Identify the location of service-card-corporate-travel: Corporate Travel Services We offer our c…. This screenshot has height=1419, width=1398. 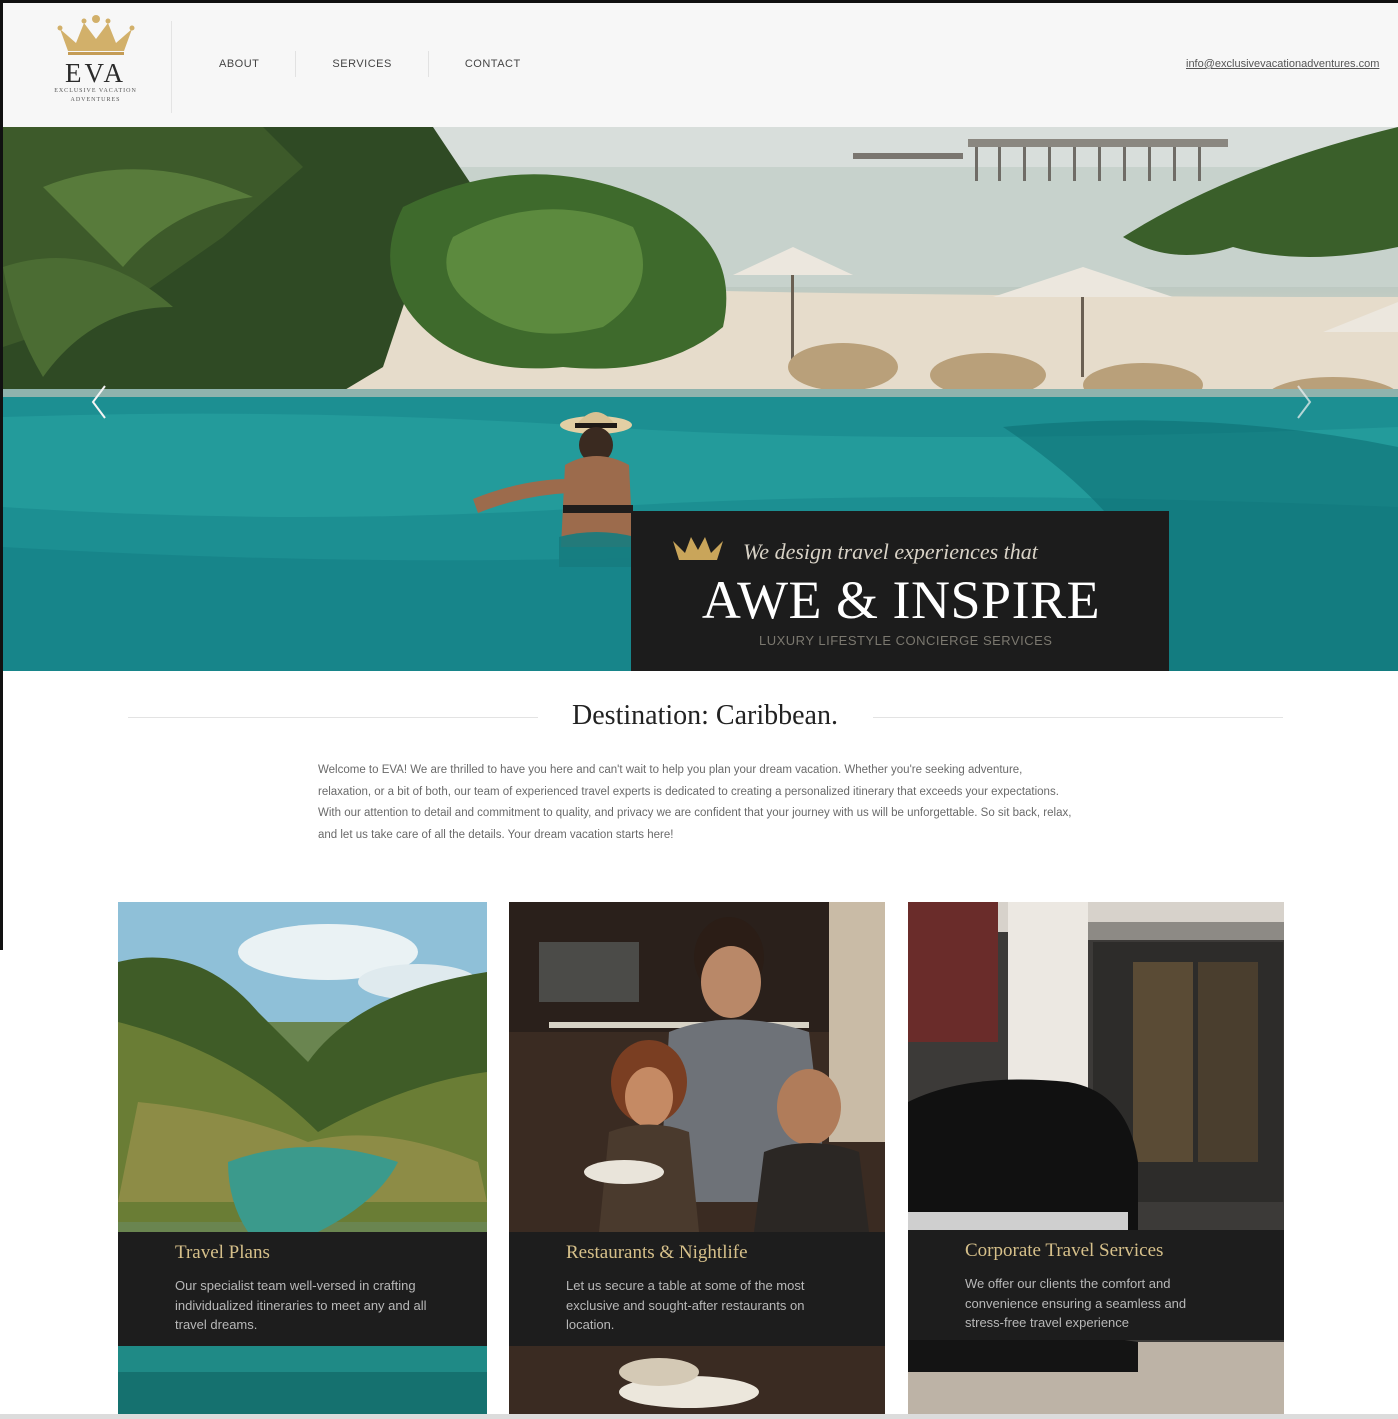
(1096, 1160).